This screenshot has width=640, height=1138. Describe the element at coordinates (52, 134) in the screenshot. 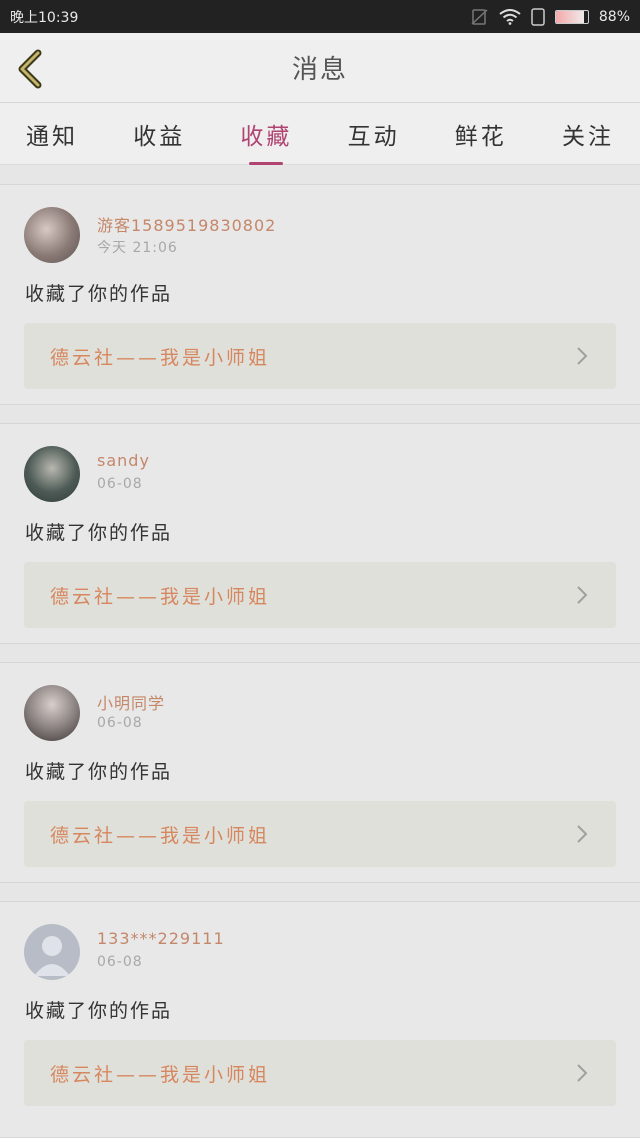

I see `tab-notify: 通知` at that location.